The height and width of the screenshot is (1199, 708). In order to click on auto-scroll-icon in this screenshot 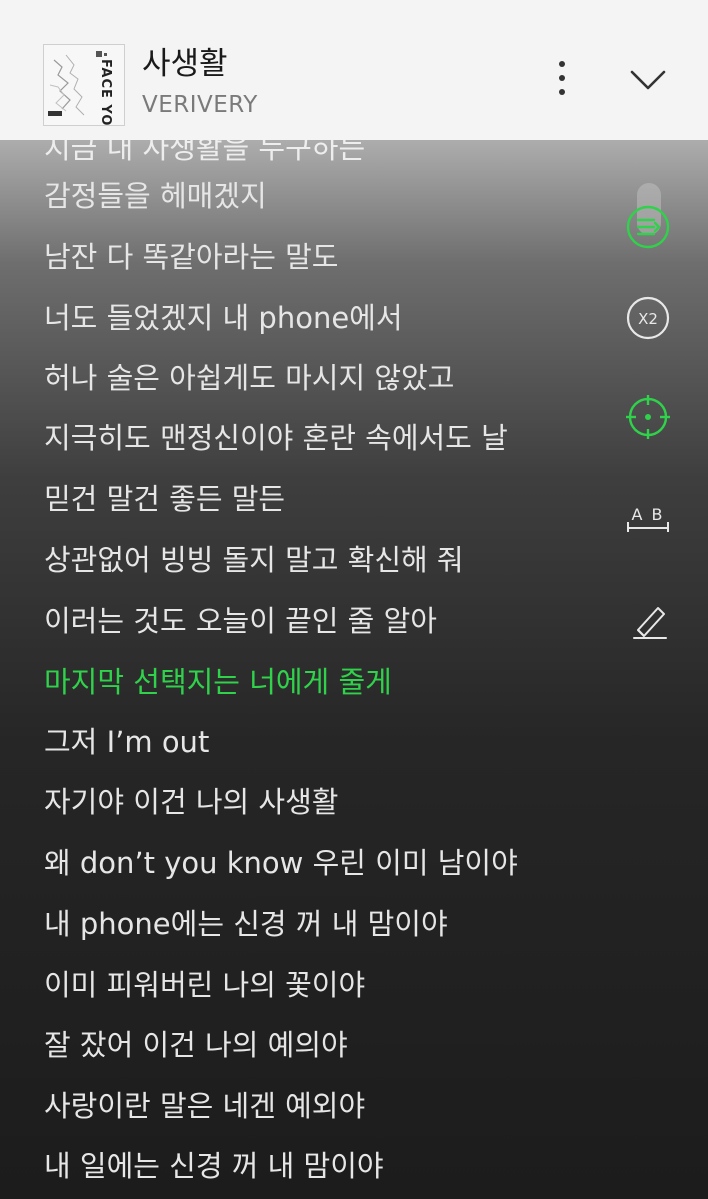, I will do `click(648, 227)`.